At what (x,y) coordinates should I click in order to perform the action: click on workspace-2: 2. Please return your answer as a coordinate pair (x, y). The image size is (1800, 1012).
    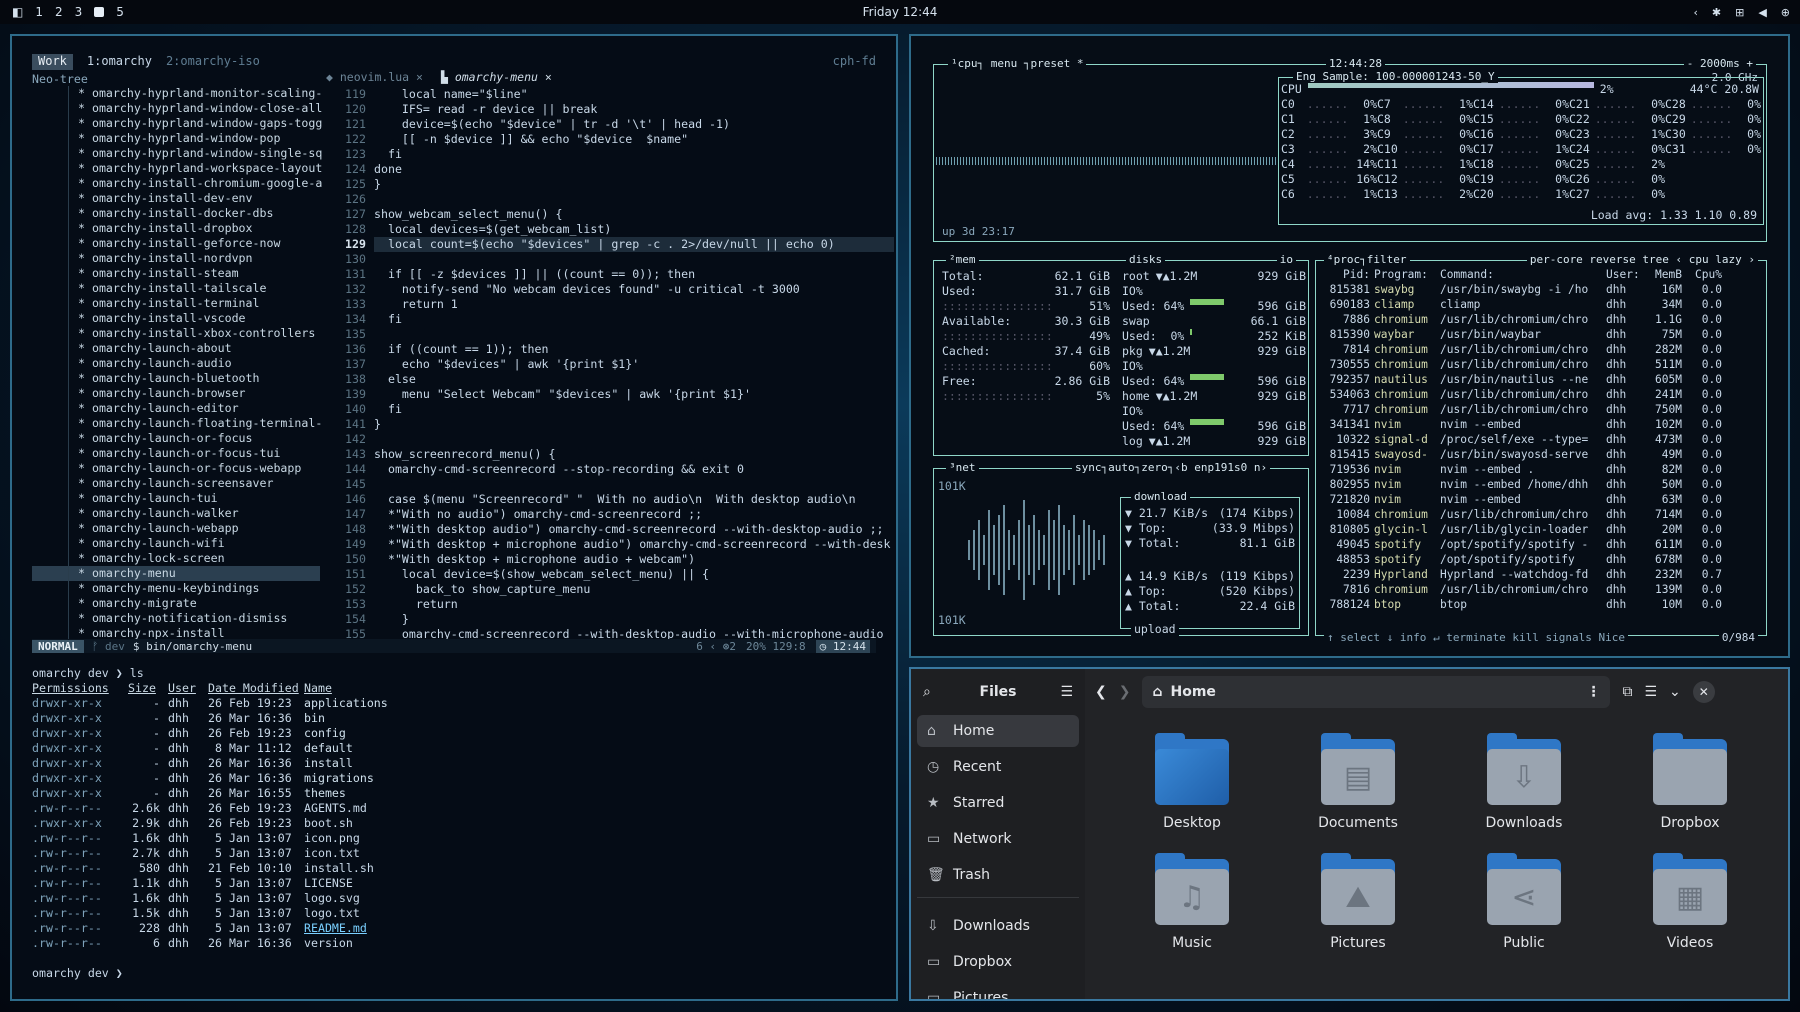
    Looking at the image, I should click on (59, 12).